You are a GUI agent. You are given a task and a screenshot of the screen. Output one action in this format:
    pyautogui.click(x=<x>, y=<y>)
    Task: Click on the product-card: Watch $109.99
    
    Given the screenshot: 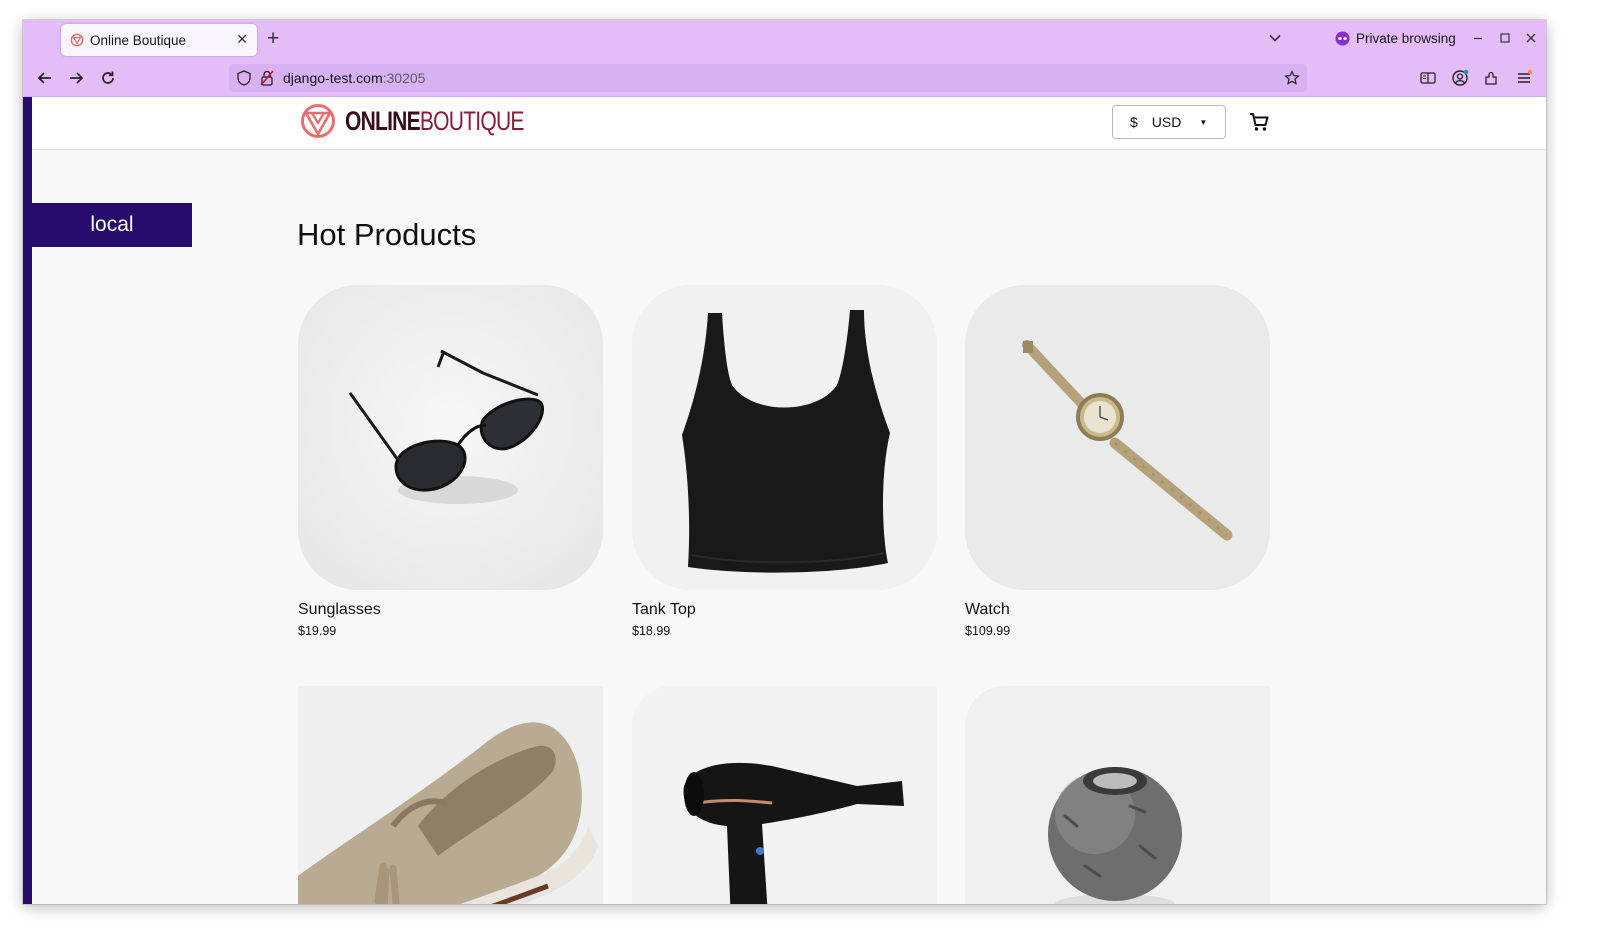 What is the action you would take?
    pyautogui.click(x=1117, y=461)
    